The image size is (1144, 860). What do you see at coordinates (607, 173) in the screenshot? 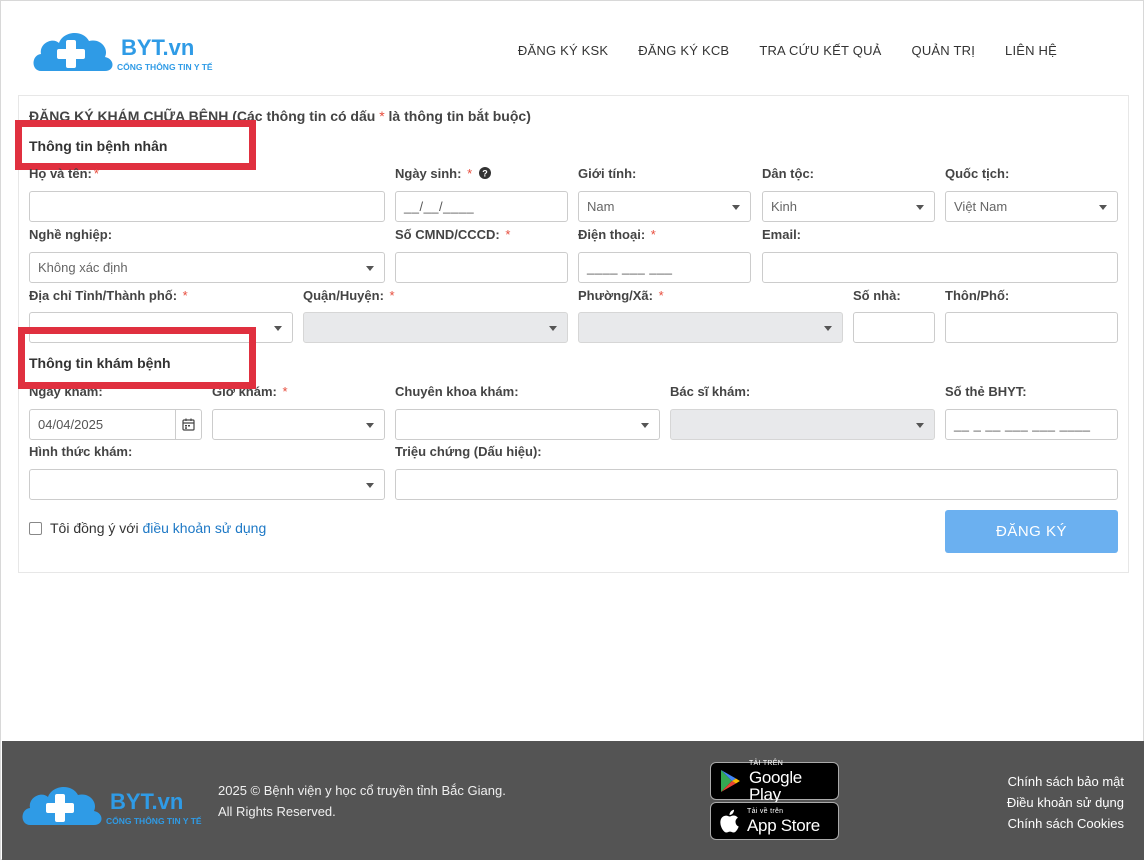
I see `gender-label: Giới tính:` at bounding box center [607, 173].